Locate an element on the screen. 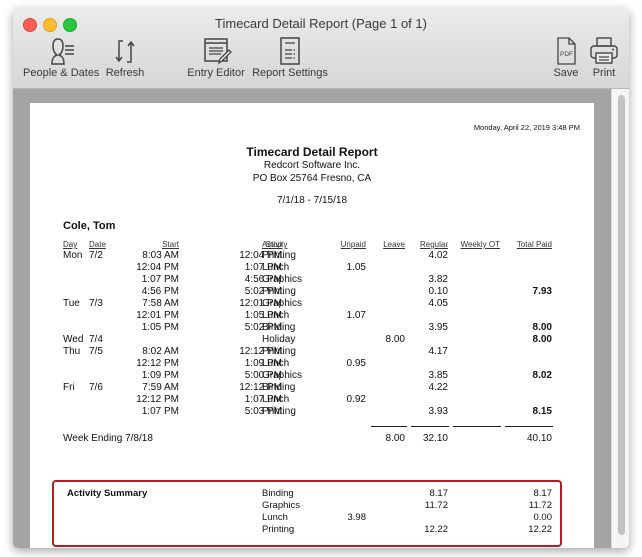  company-address: PO Box 25764 Fresno, CA is located at coordinates (312, 178).